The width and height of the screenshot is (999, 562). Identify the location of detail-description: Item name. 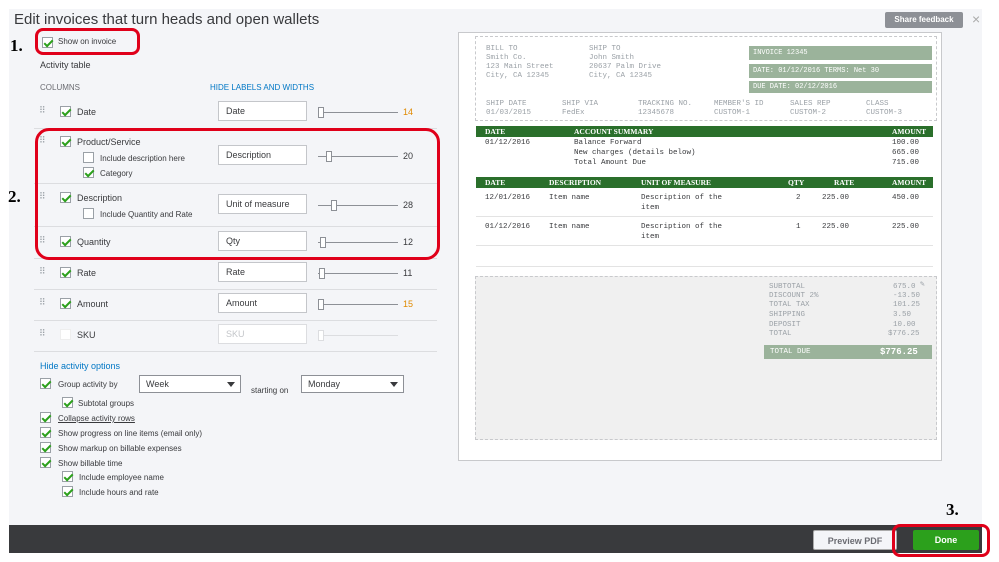
(569, 198).